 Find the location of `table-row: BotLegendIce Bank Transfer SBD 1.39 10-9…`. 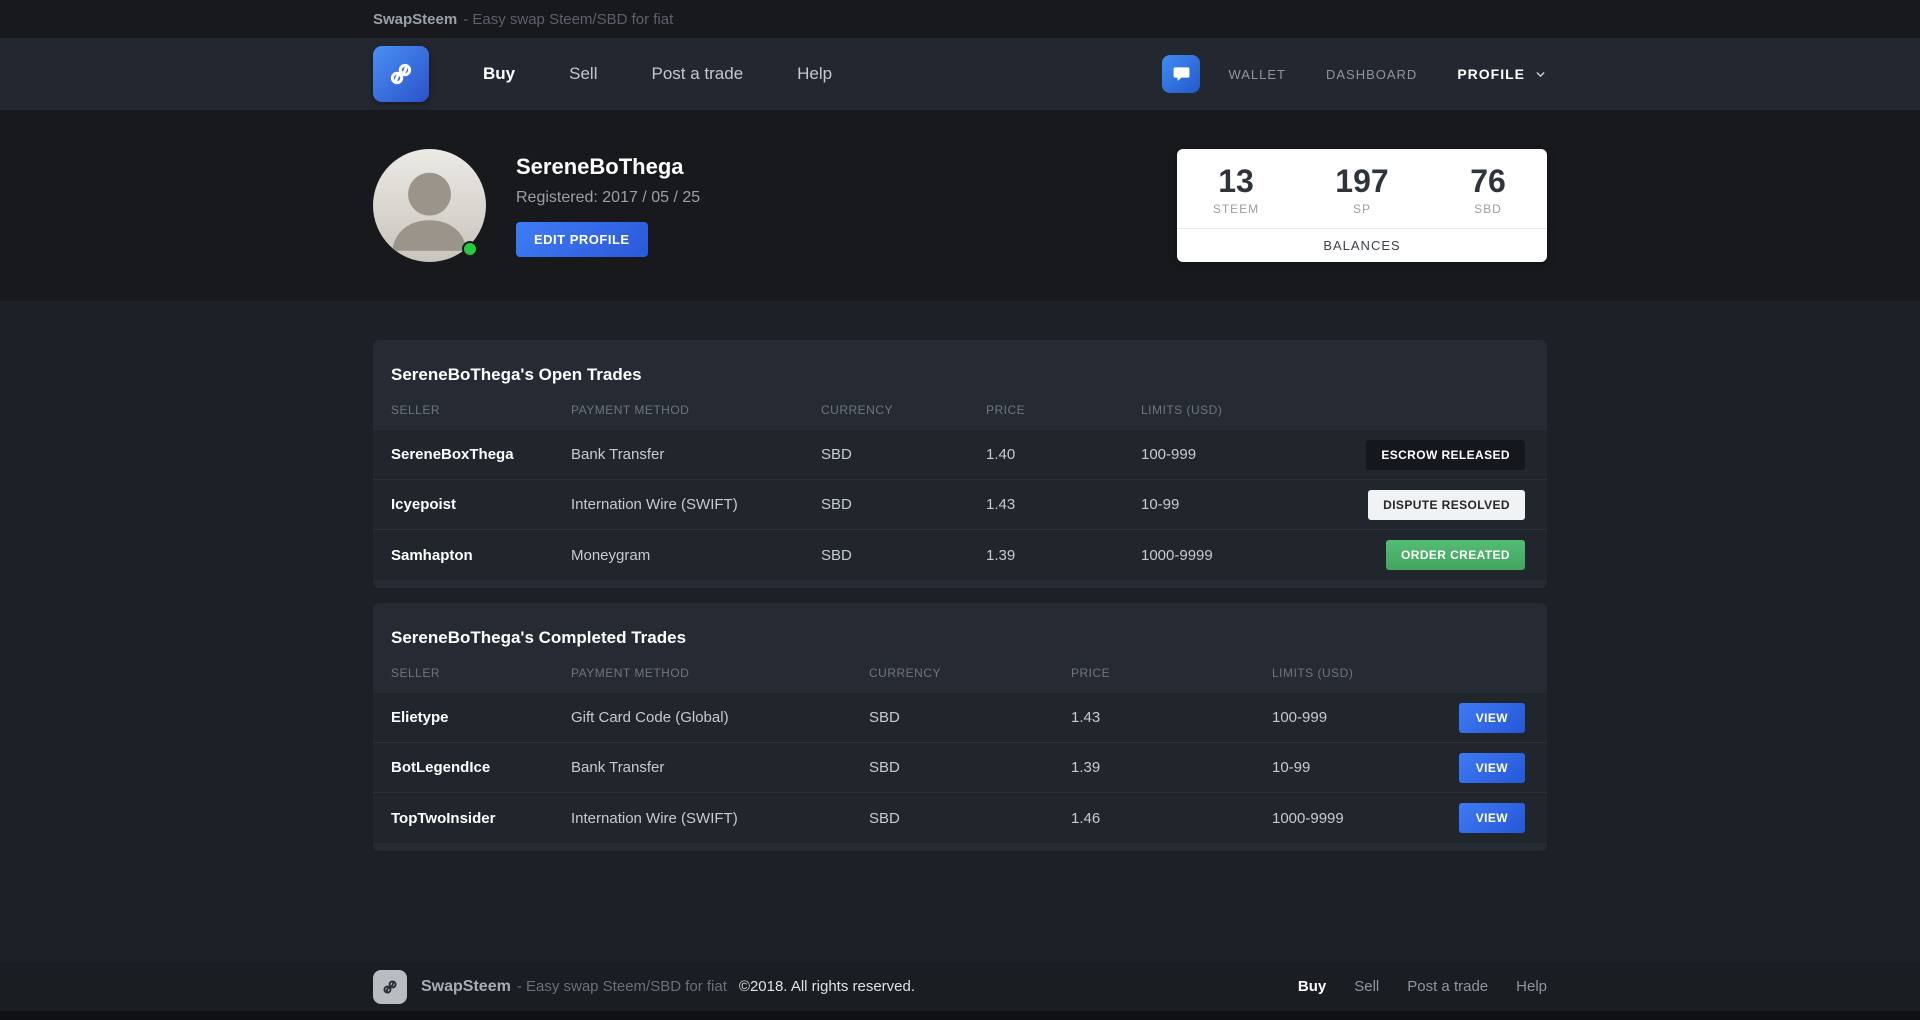

table-row: BotLegendIce Bank Transfer SBD 1.39 10-9… is located at coordinates (960, 768).